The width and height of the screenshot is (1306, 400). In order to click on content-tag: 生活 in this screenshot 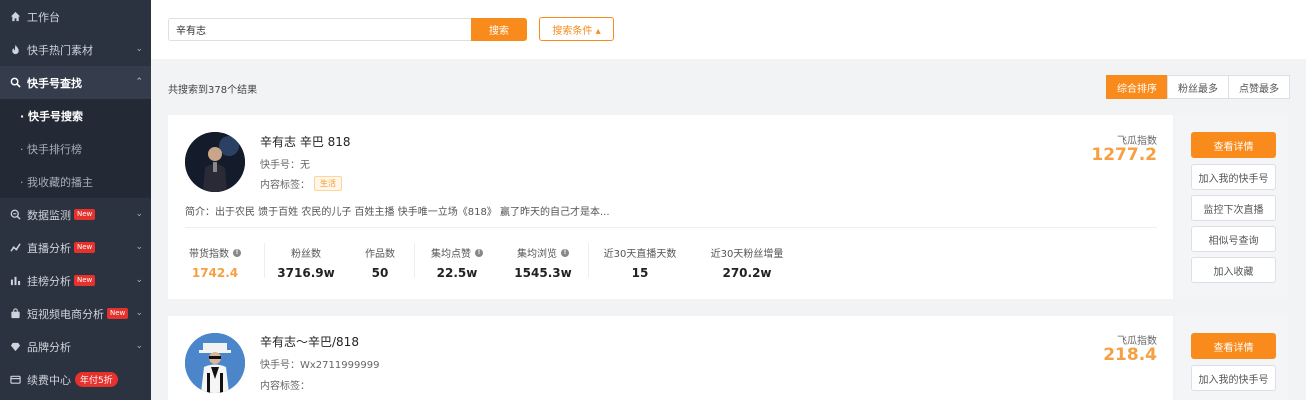, I will do `click(328, 183)`.